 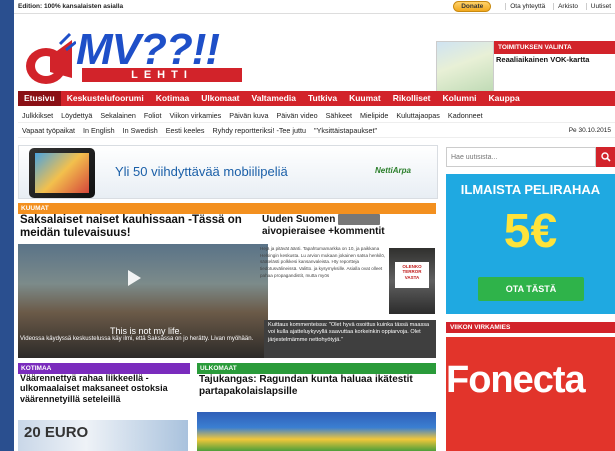 What do you see at coordinates (76, 115) in the screenshot?
I see `subnav-item: Löydettyä` at bounding box center [76, 115].